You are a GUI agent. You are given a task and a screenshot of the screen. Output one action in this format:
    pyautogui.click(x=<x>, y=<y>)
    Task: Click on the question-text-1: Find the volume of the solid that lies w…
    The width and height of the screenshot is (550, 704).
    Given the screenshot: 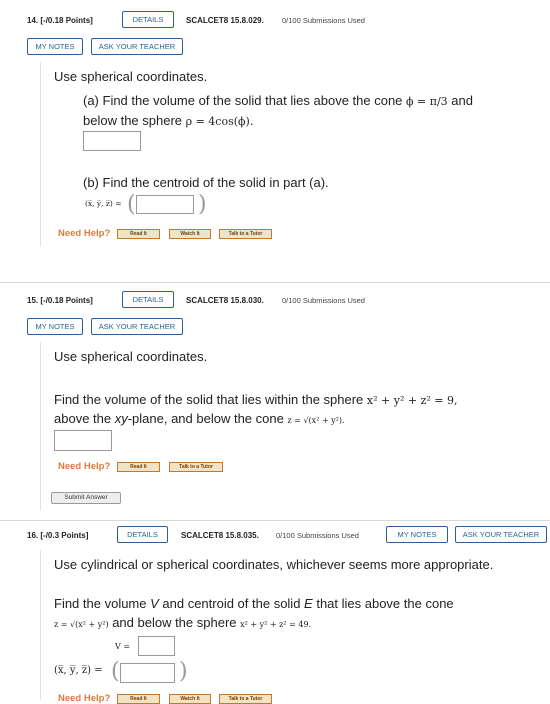 What is the action you would take?
    pyautogui.click(x=256, y=399)
    